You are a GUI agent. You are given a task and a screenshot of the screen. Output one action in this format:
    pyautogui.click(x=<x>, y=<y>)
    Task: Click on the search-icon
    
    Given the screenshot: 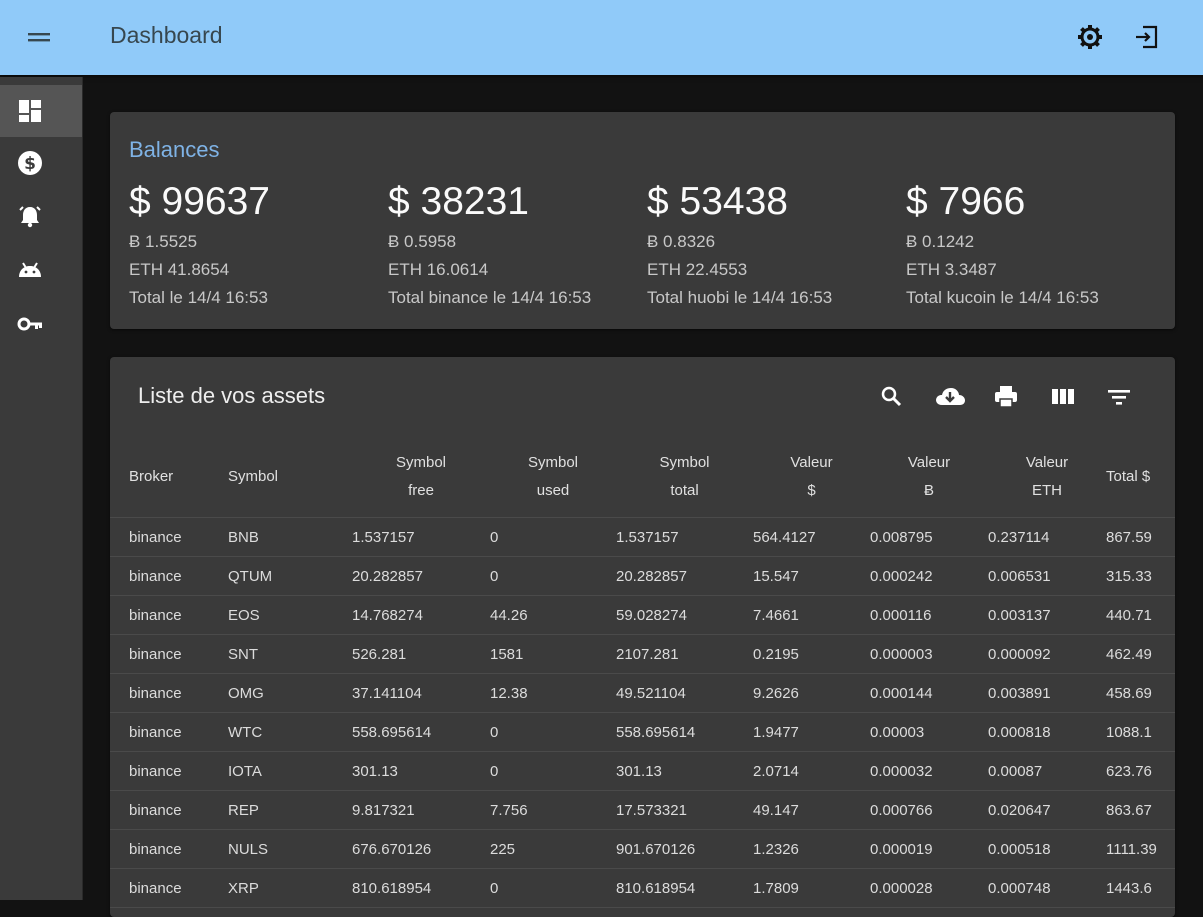 What is the action you would take?
    pyautogui.click(x=892, y=397)
    